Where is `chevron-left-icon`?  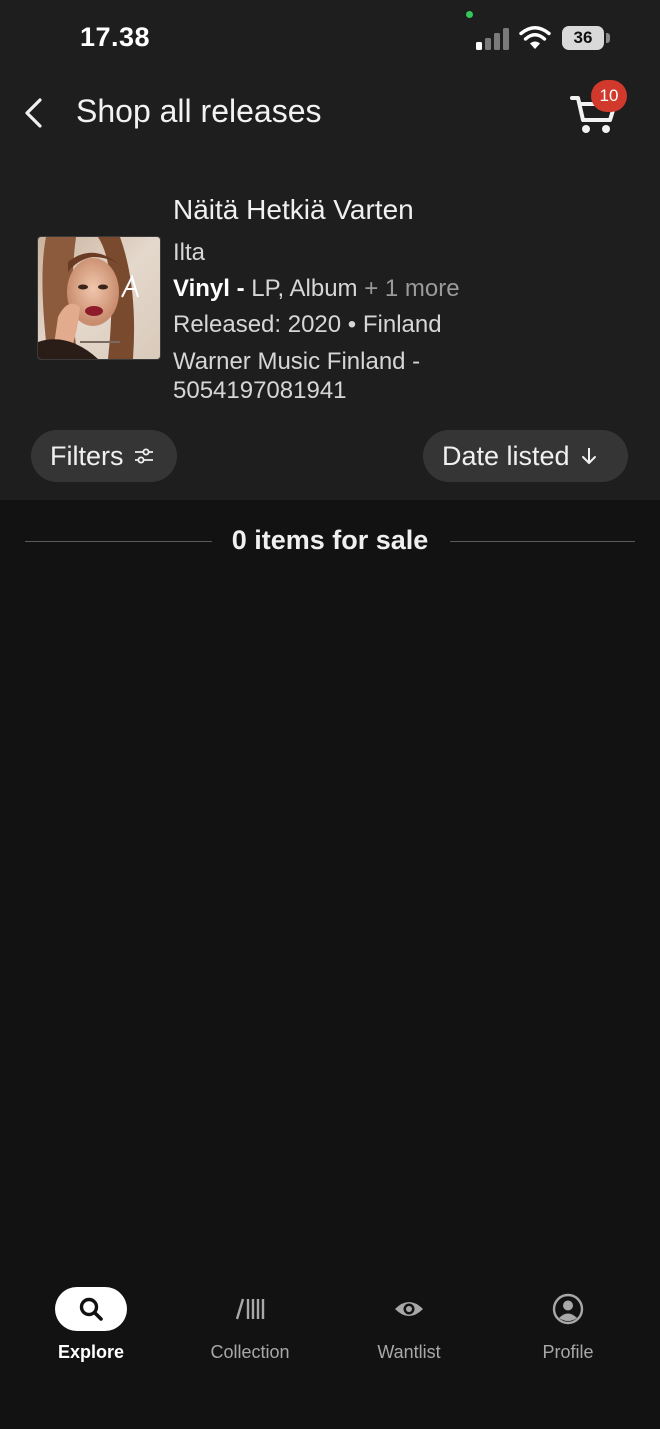 chevron-left-icon is located at coordinates (35, 113).